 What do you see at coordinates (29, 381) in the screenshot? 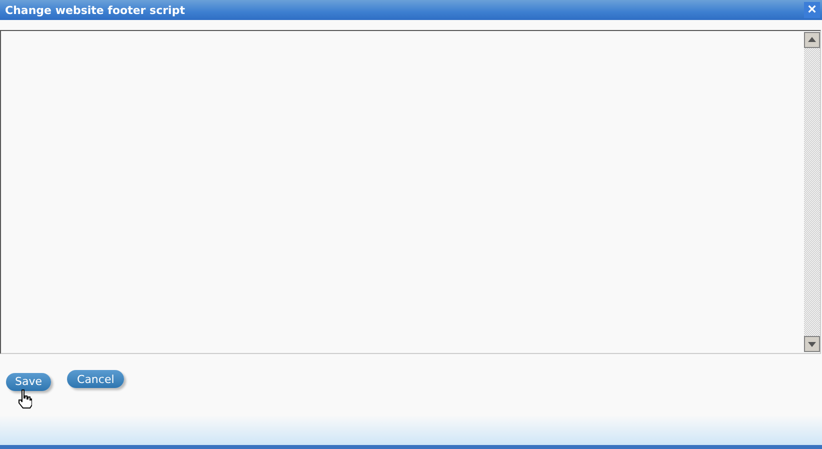
I see `save-button: Save` at bounding box center [29, 381].